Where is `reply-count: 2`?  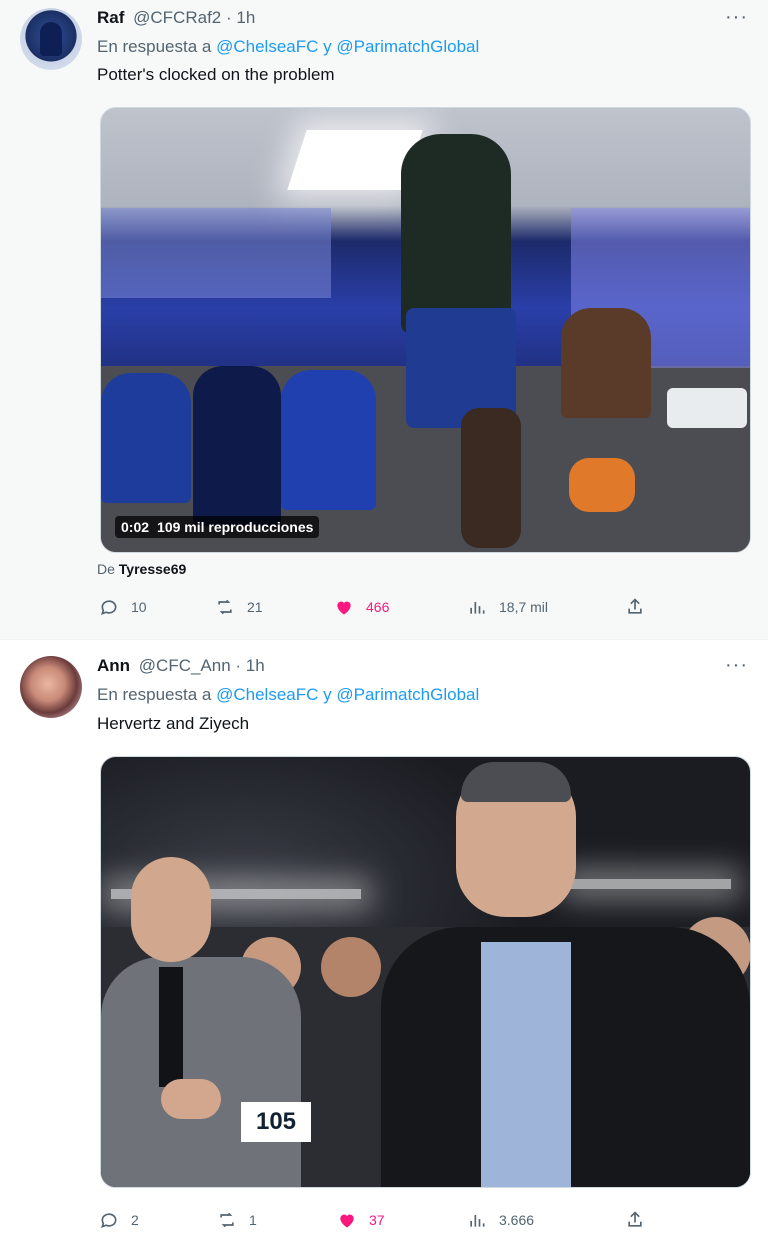
reply-count: 2 is located at coordinates (135, 1220).